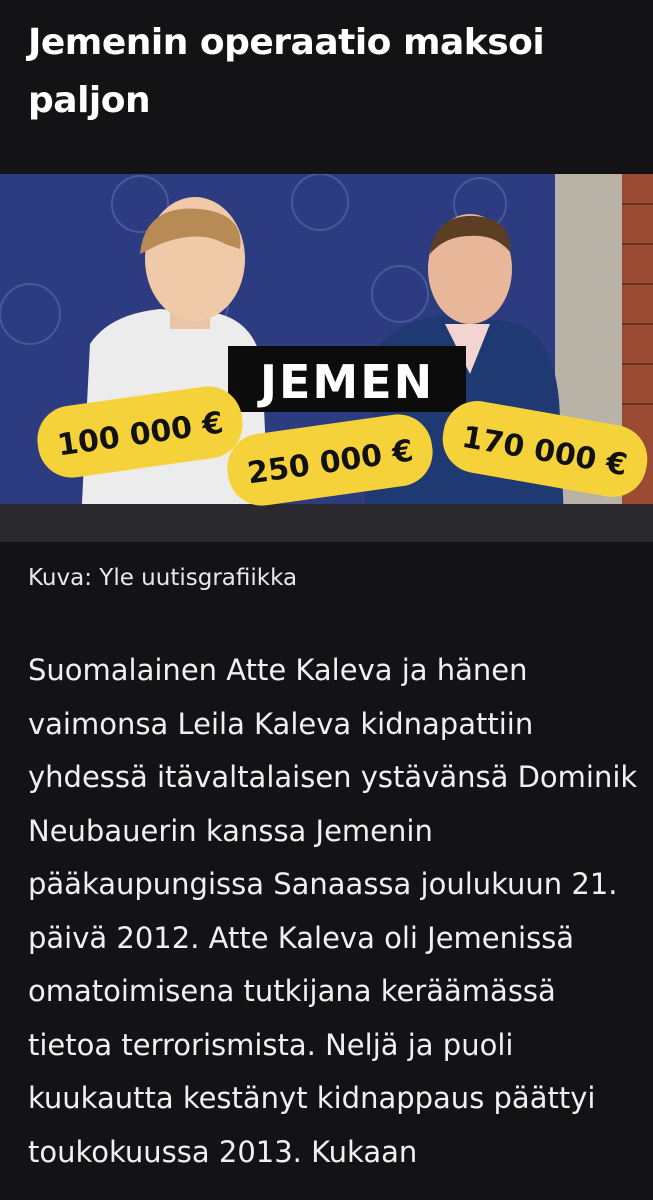 The image size is (653, 1200). Describe the element at coordinates (286, 71) in the screenshot. I see `article-title: Jemenin operaatio maksoi paljon` at that location.